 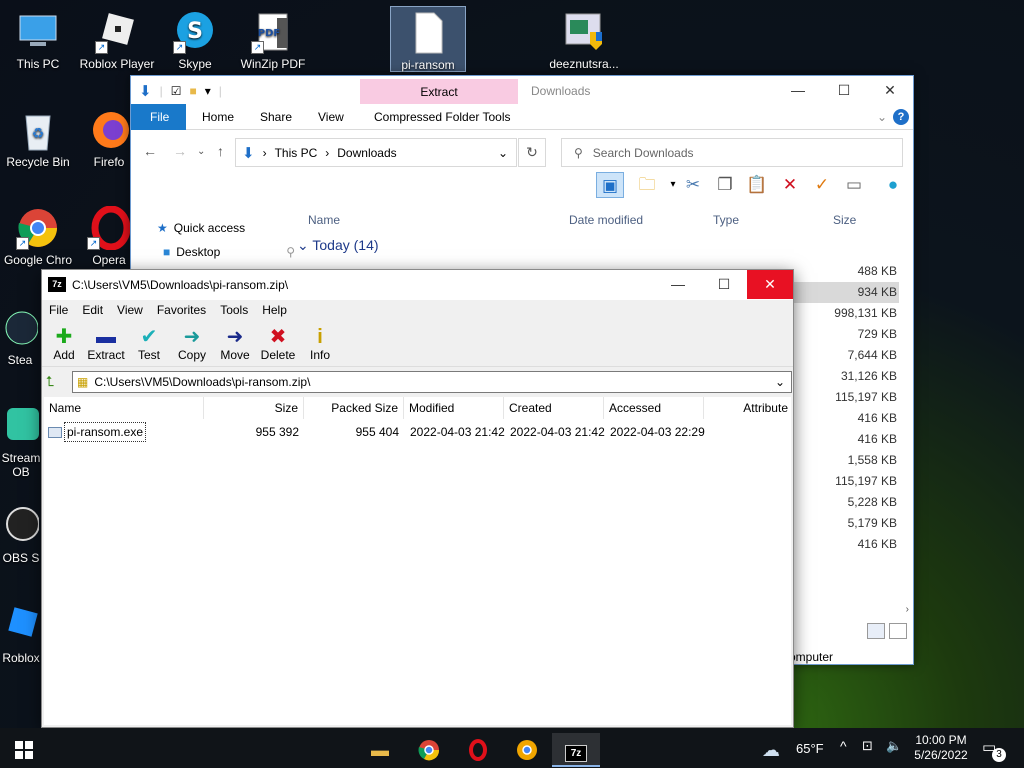 What do you see at coordinates (38, 138) in the screenshot?
I see `desktop-icon-recycle-bin: ♻ Recycle Bin` at bounding box center [38, 138].